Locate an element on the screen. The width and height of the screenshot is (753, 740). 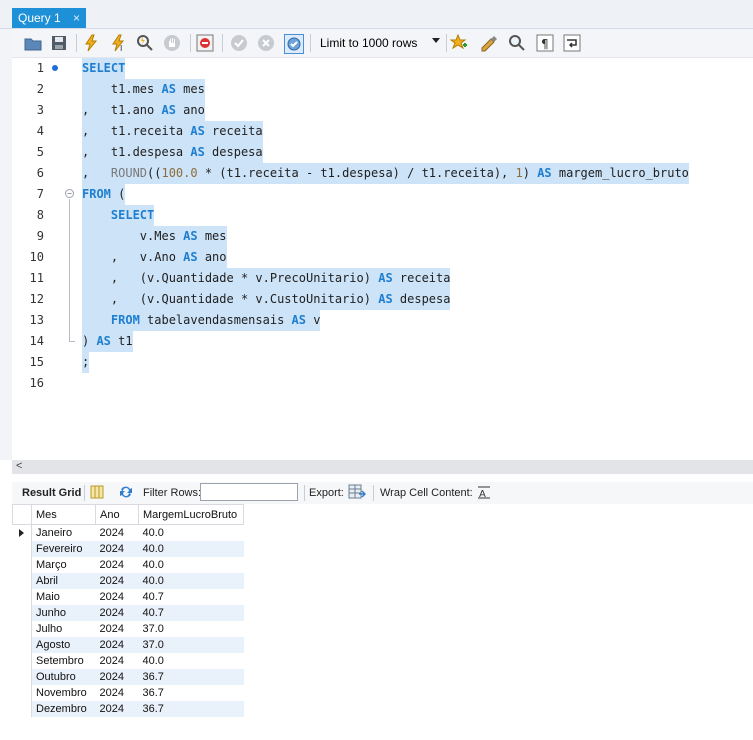
table-cell: Agosto is located at coordinates (63, 645).